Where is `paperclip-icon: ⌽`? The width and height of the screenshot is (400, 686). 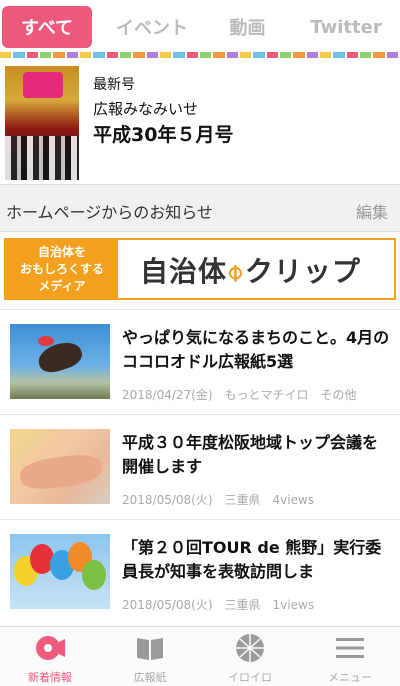 paperclip-icon: ⌽ is located at coordinates (236, 271).